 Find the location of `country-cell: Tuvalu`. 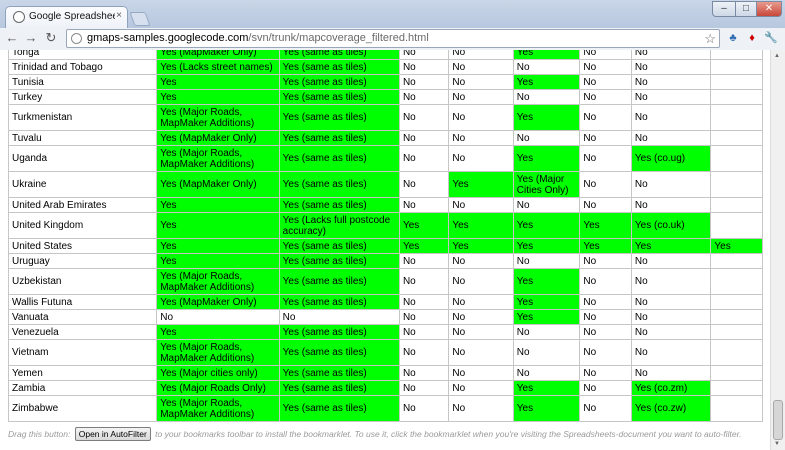

country-cell: Tuvalu is located at coordinates (82, 138).